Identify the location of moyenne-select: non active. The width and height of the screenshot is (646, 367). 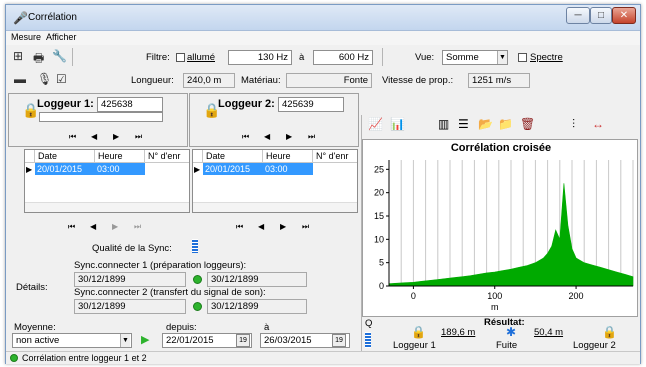
(72, 340).